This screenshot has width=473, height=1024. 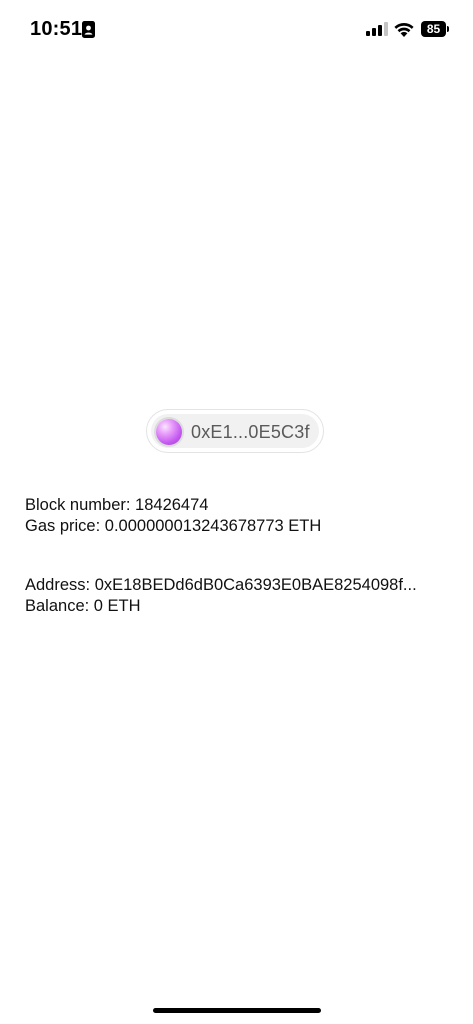 What do you see at coordinates (173, 526) in the screenshot?
I see `gas-price-text: Gas price: 0.000000013243678773 ETH` at bounding box center [173, 526].